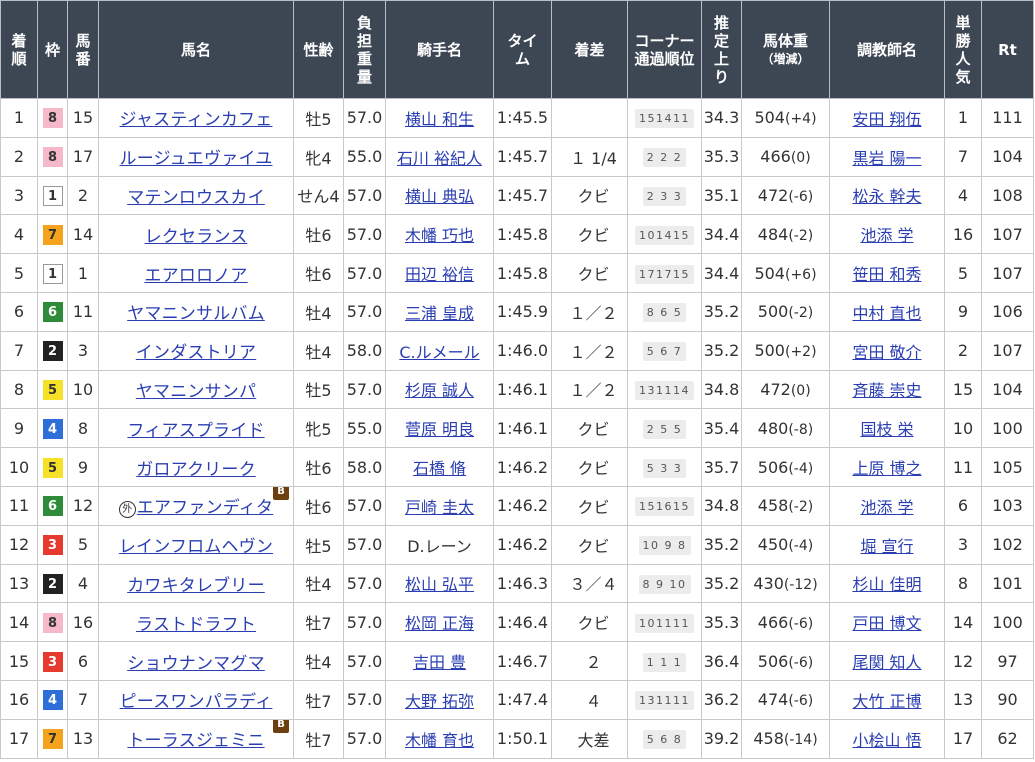 This screenshot has width=1035, height=762. What do you see at coordinates (439, 352) in the screenshot?
I see `jockey-link: C.ルメール` at bounding box center [439, 352].